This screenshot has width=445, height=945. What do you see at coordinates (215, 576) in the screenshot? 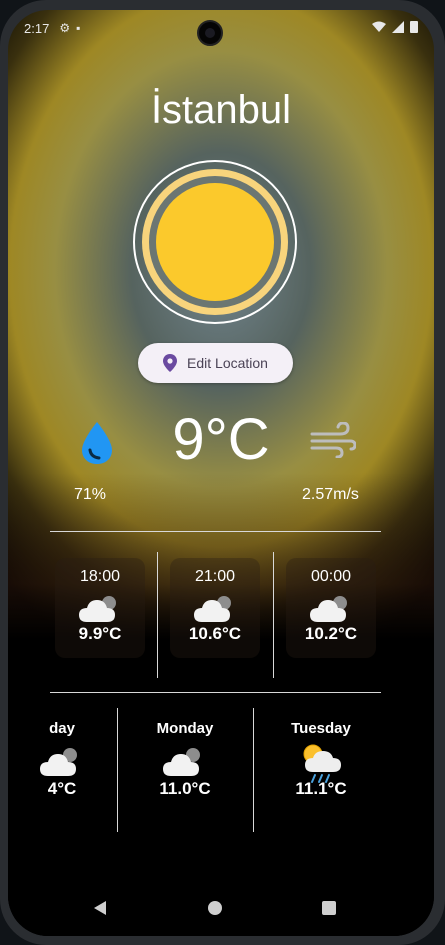
I see `hour-time: 21:00` at bounding box center [215, 576].